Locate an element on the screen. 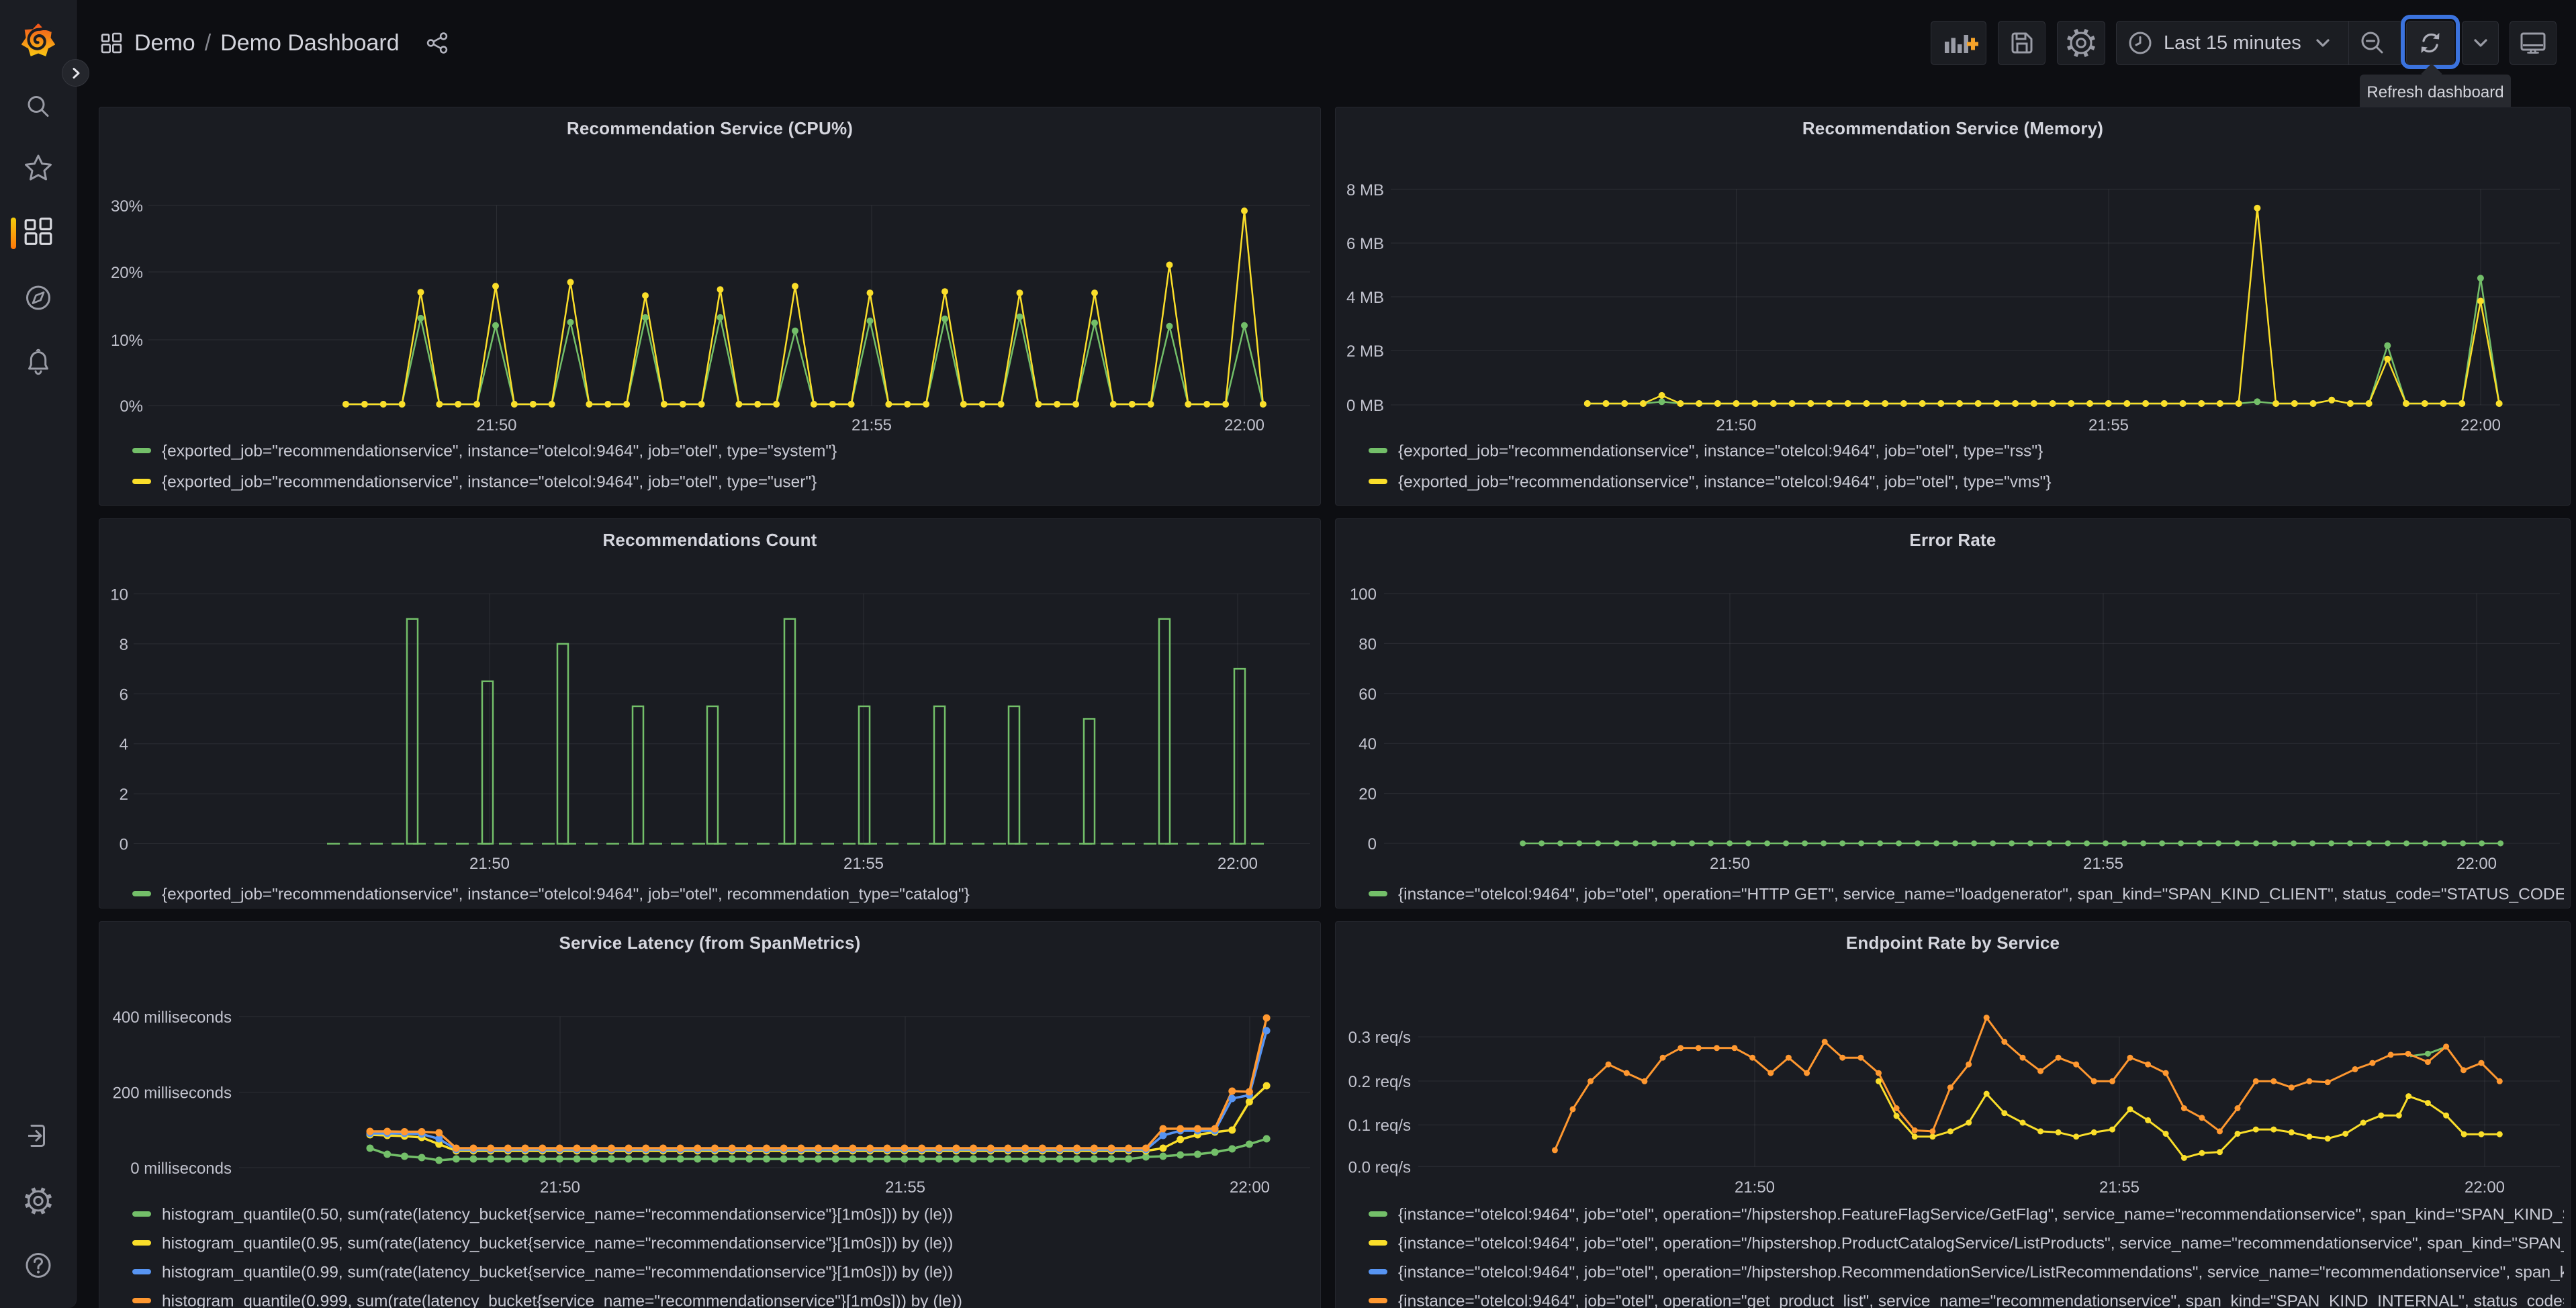 This screenshot has height=1308, width=2576. svg-text: 4 is located at coordinates (124, 745).